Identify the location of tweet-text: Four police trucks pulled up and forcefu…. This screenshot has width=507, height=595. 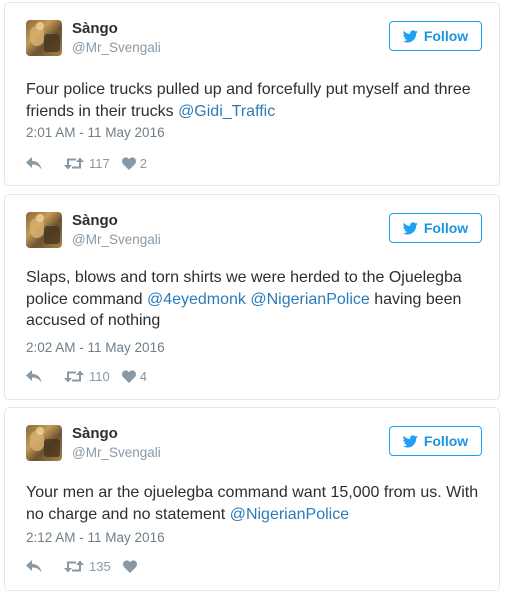
(253, 100).